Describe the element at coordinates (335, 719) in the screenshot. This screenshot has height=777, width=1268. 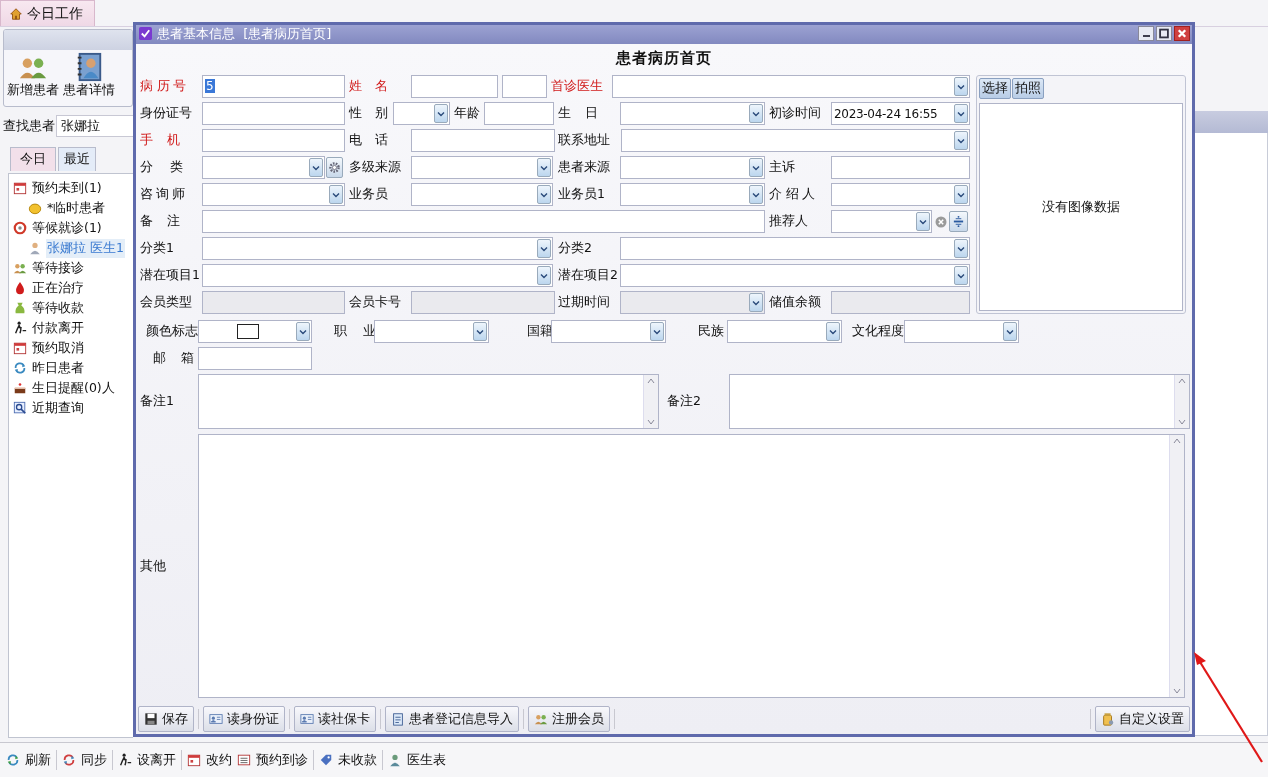
I see `action-button: 读社保卡` at that location.